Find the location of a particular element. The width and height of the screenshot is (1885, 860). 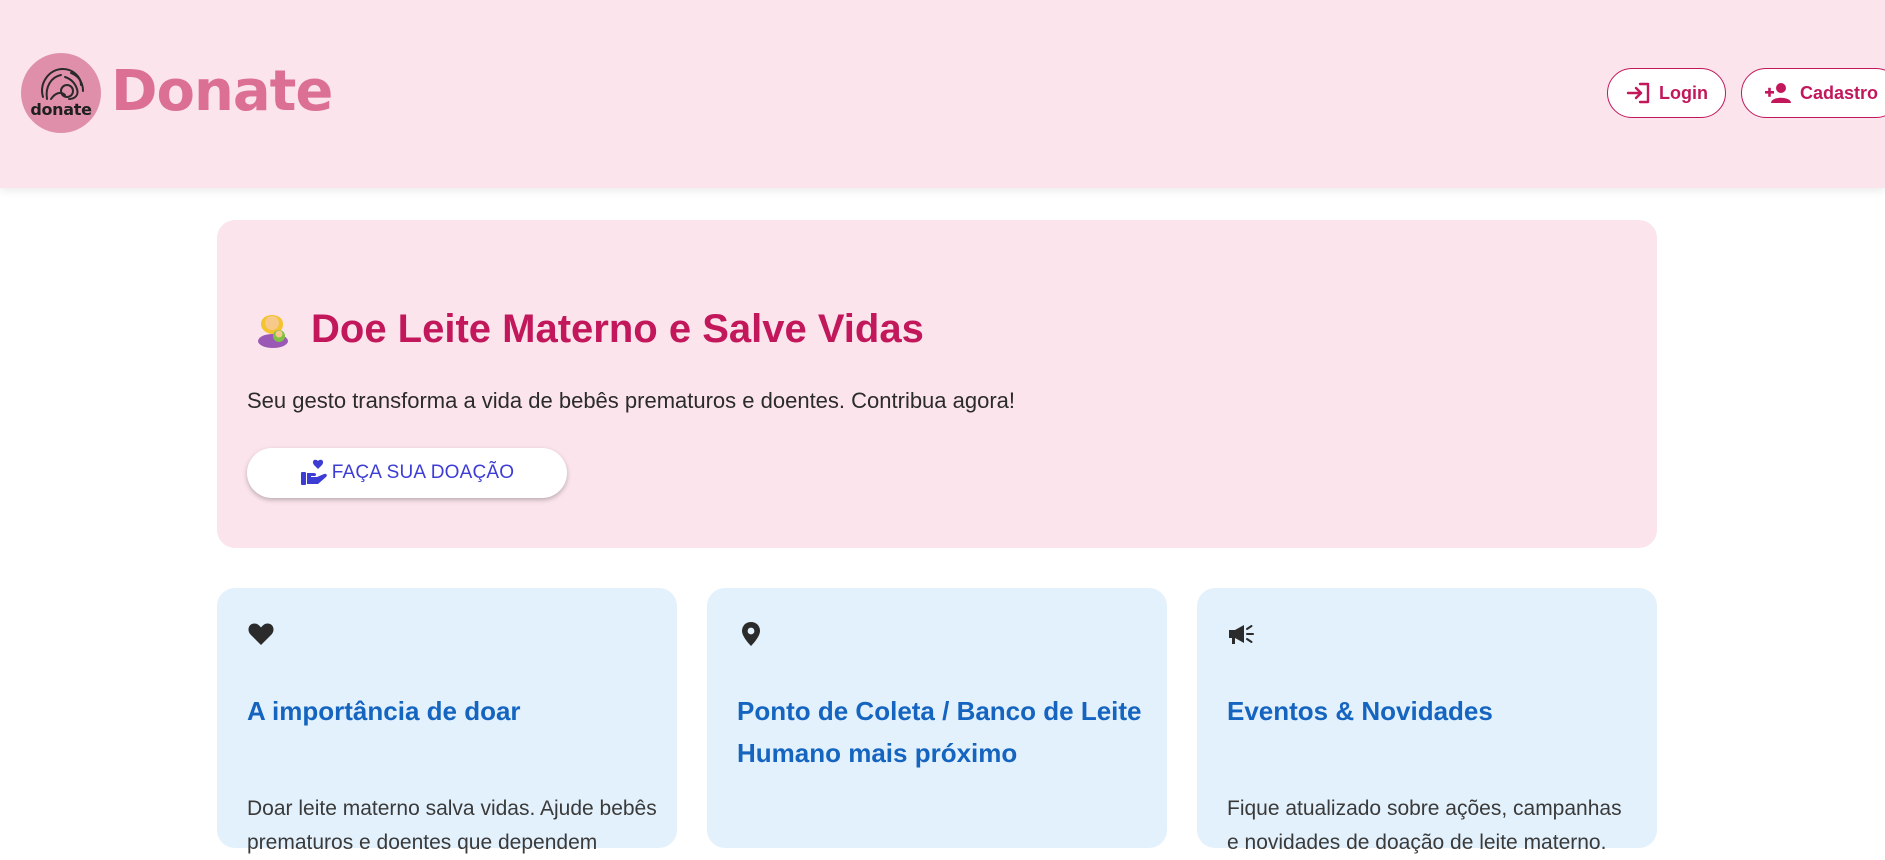

brand-name: Donate is located at coordinates (222, 92).